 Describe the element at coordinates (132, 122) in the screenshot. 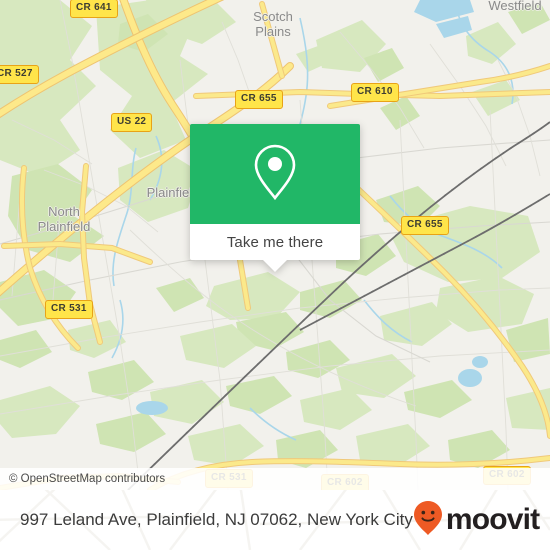

I see `road-shield-us-22: US 22` at that location.